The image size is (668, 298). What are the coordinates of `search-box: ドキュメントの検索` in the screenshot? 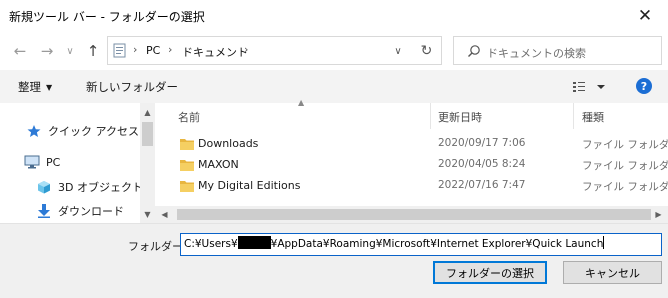 It's located at (557, 50).